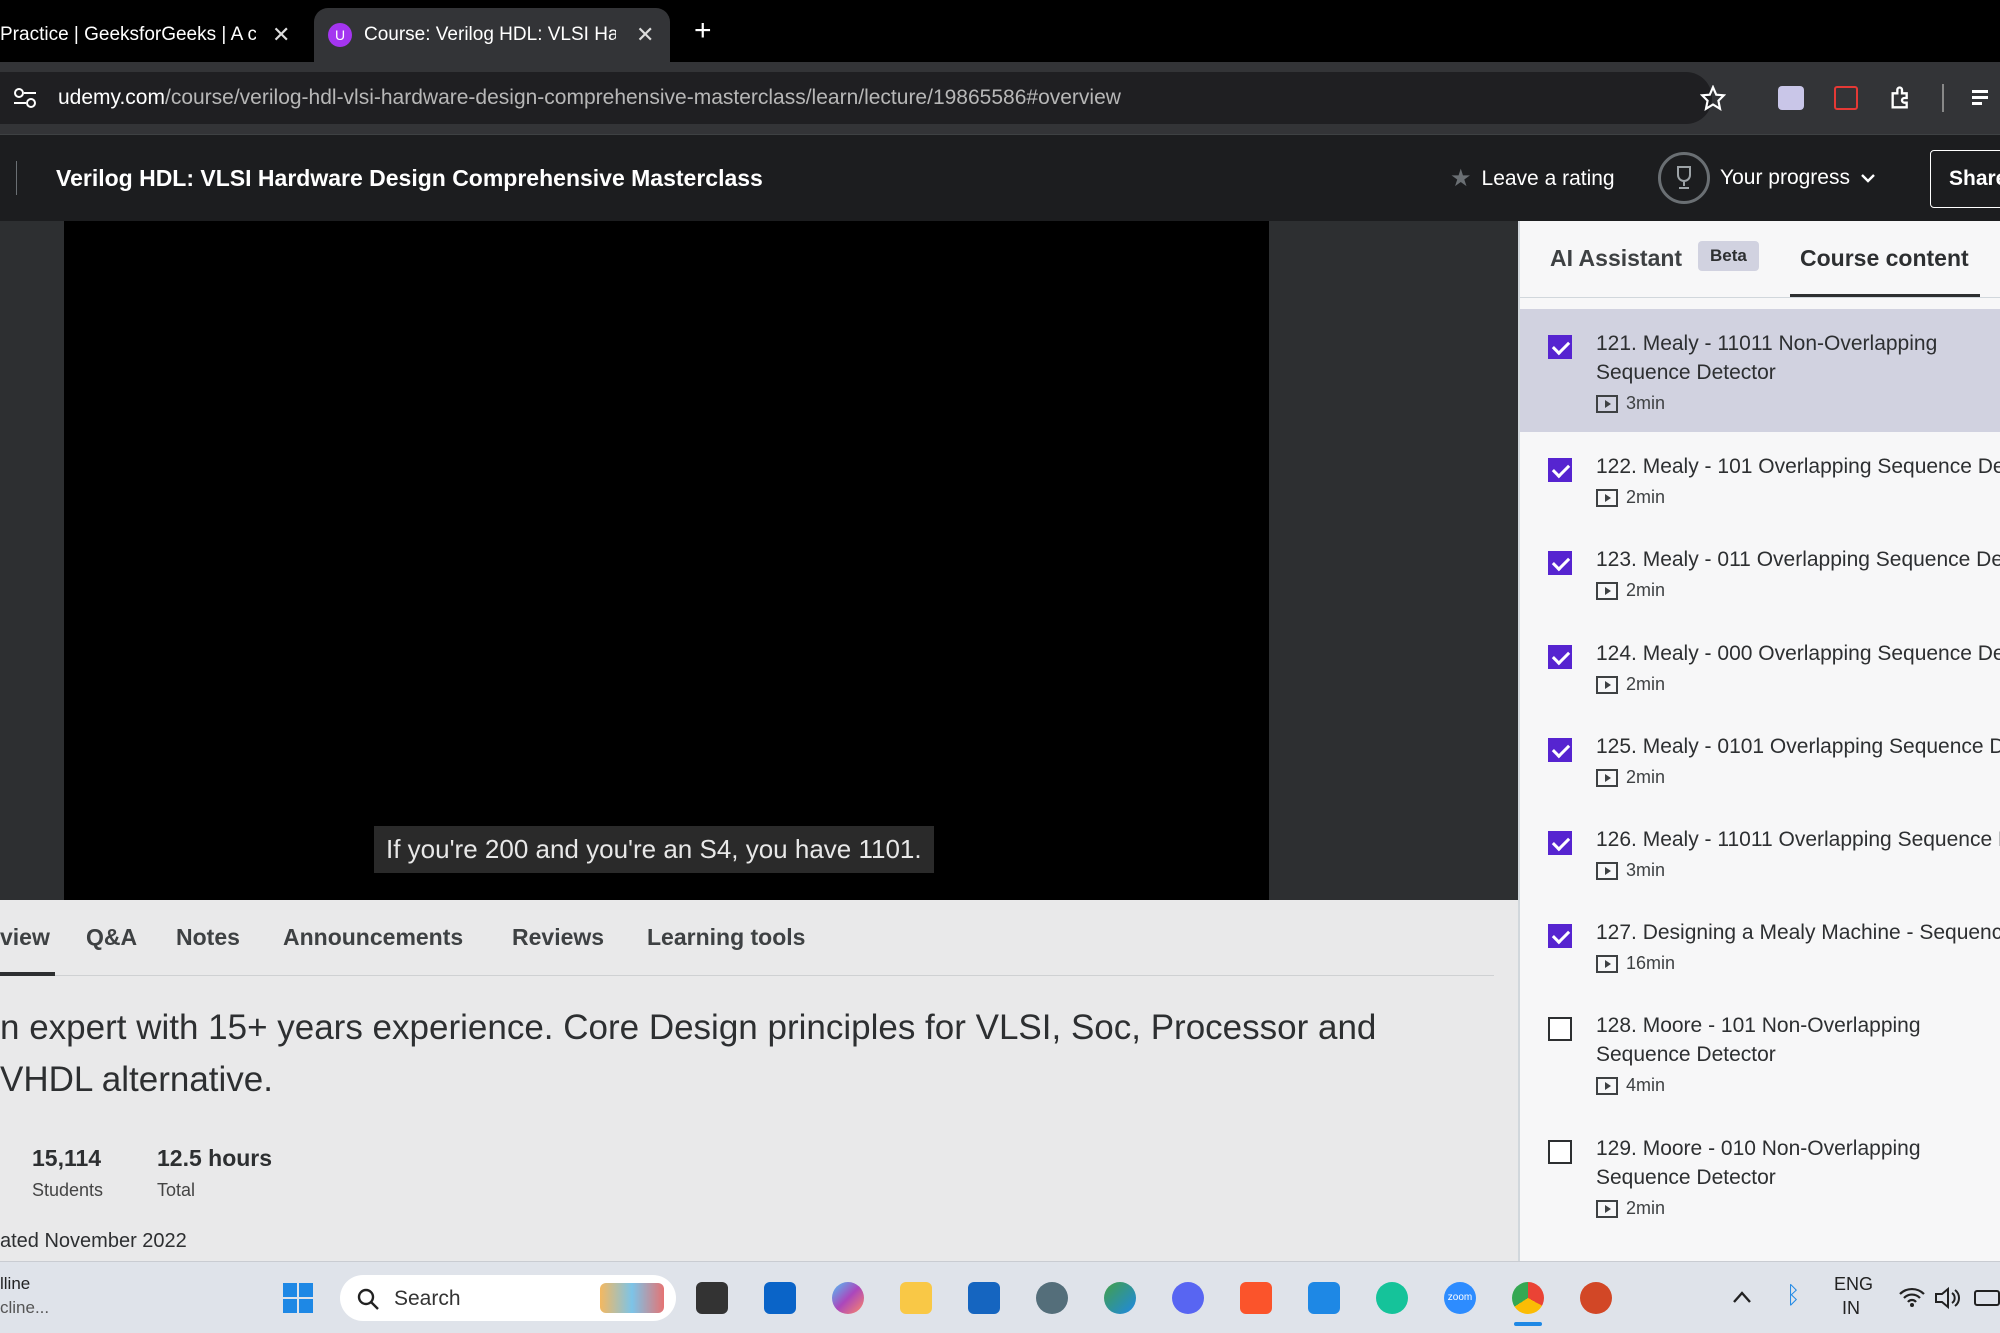 The height and width of the screenshot is (1333, 2000). Describe the element at coordinates (780, 1298) in the screenshot. I see `outlook-icon` at that location.